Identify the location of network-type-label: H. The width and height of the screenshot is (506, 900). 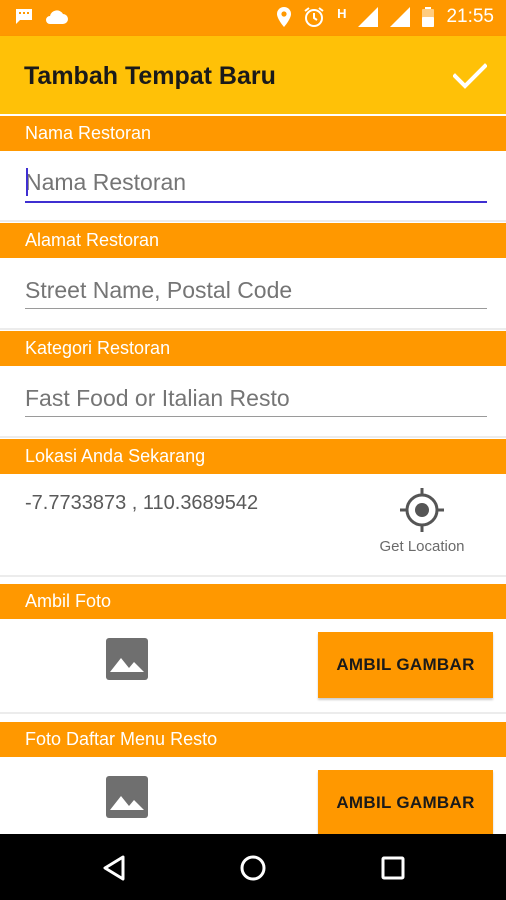
(342, 13).